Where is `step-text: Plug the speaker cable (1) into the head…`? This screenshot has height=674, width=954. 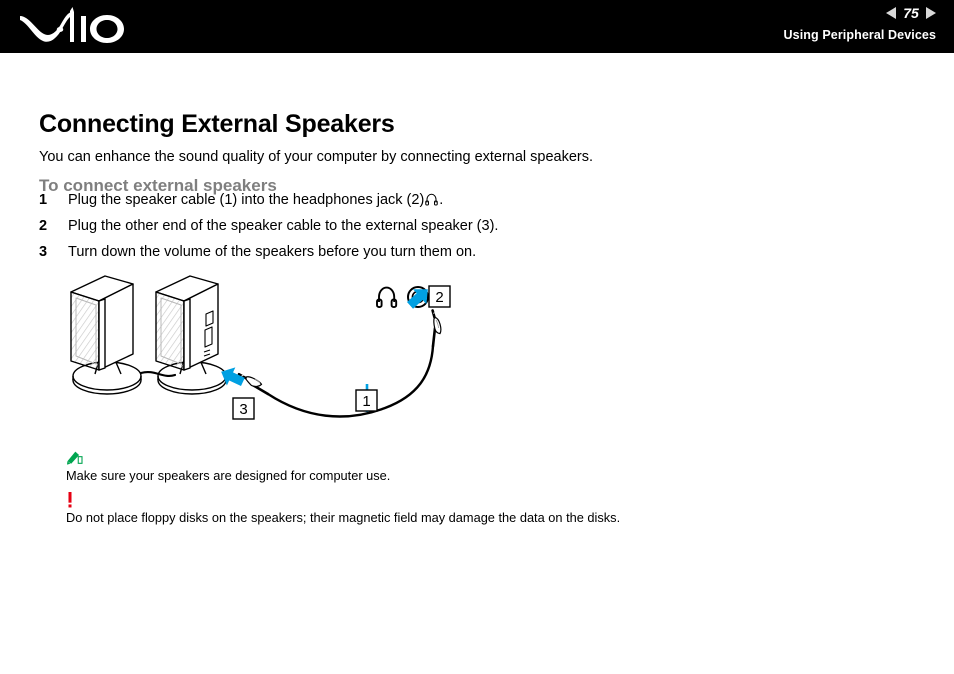
step-text: Plug the speaker cable (1) into the head… is located at coordinates (255, 201).